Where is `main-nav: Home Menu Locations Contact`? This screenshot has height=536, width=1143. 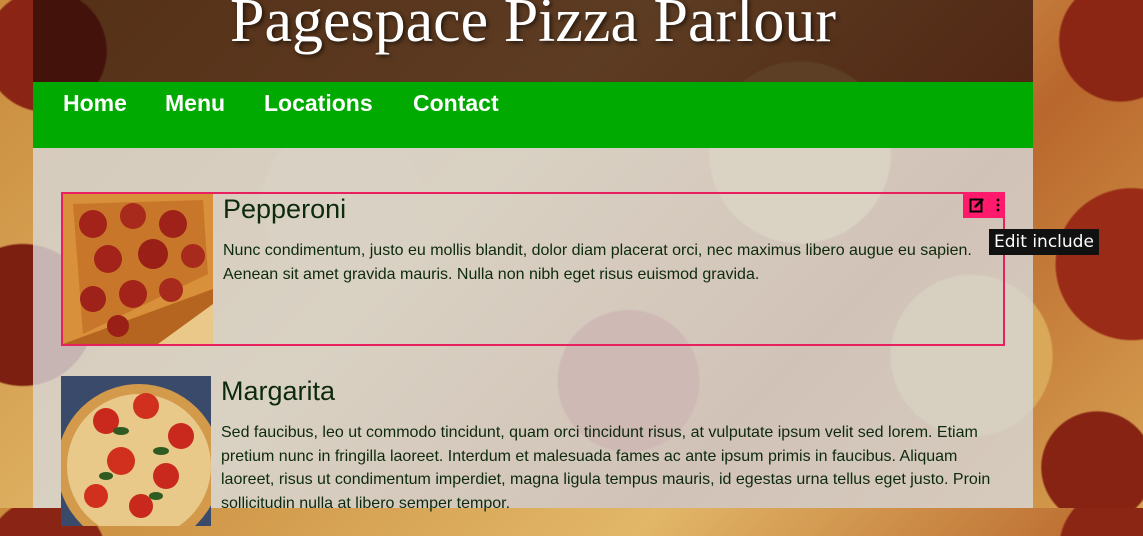
main-nav: Home Menu Locations Contact is located at coordinates (533, 115).